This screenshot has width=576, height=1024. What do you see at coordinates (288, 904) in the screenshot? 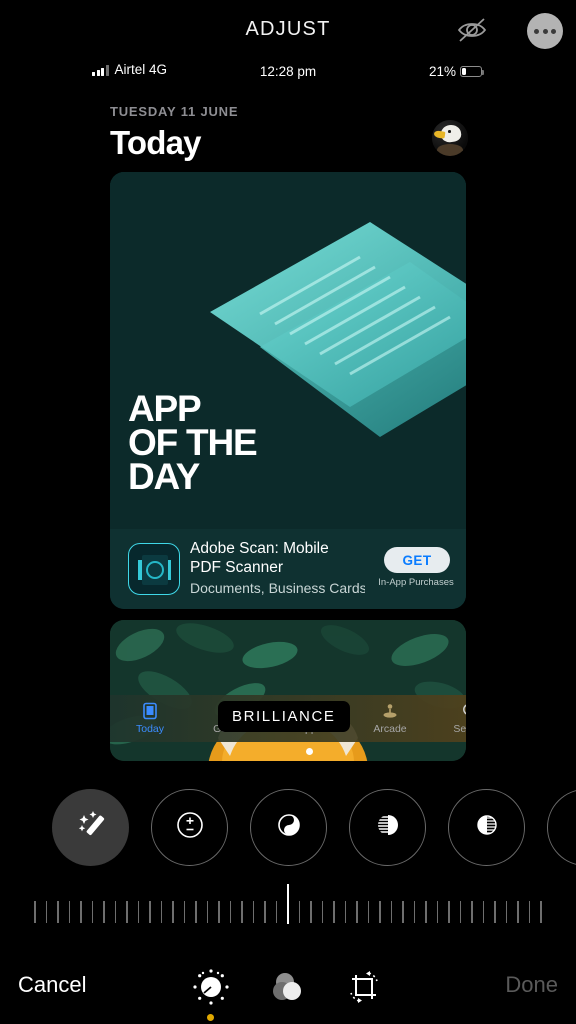
I see `slider-handle` at bounding box center [288, 904].